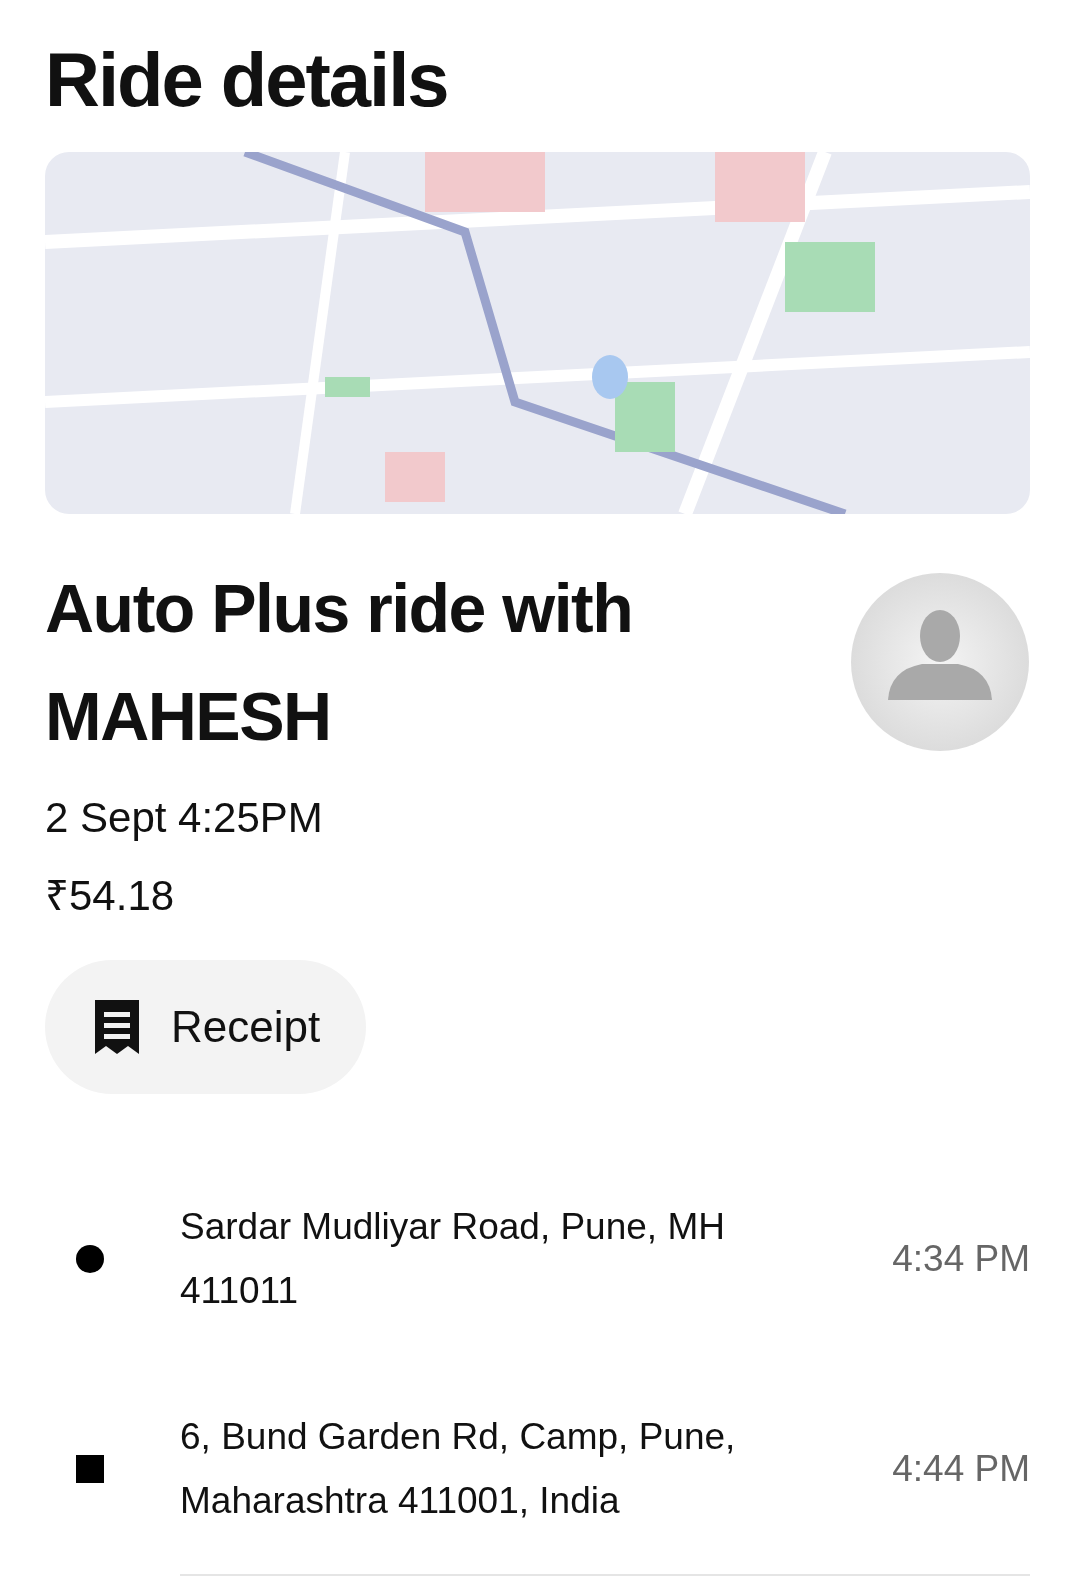 The image size is (1080, 1577). I want to click on stop-address: 6, Bund Garden Rd, Camp, Pune, Maharashtra 411001, India, so click(458, 1469).